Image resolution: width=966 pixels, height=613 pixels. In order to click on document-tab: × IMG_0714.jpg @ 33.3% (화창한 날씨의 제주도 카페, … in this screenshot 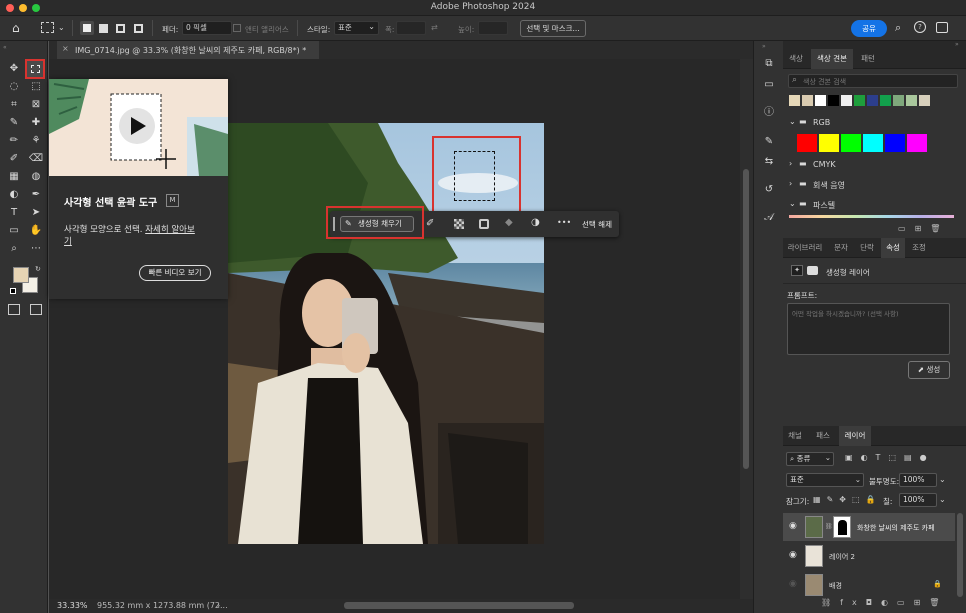, I will do `click(188, 50)`.